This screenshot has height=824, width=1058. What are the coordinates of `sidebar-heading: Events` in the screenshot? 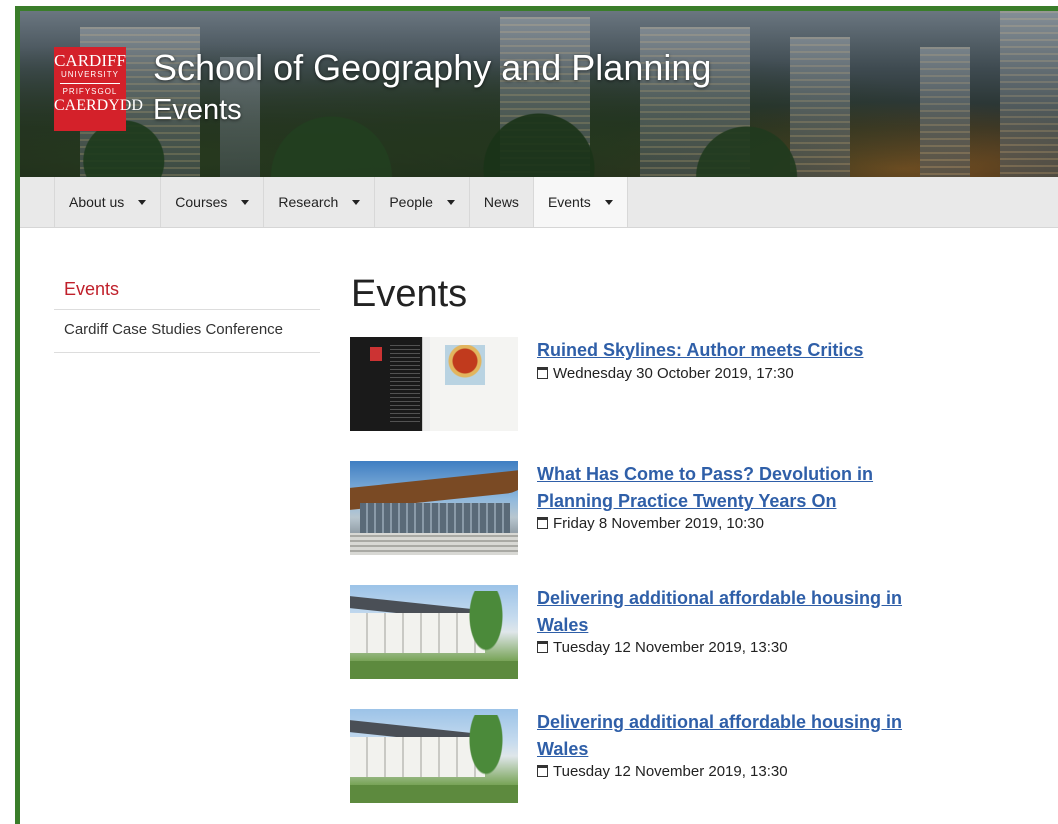 It's located at (187, 291).